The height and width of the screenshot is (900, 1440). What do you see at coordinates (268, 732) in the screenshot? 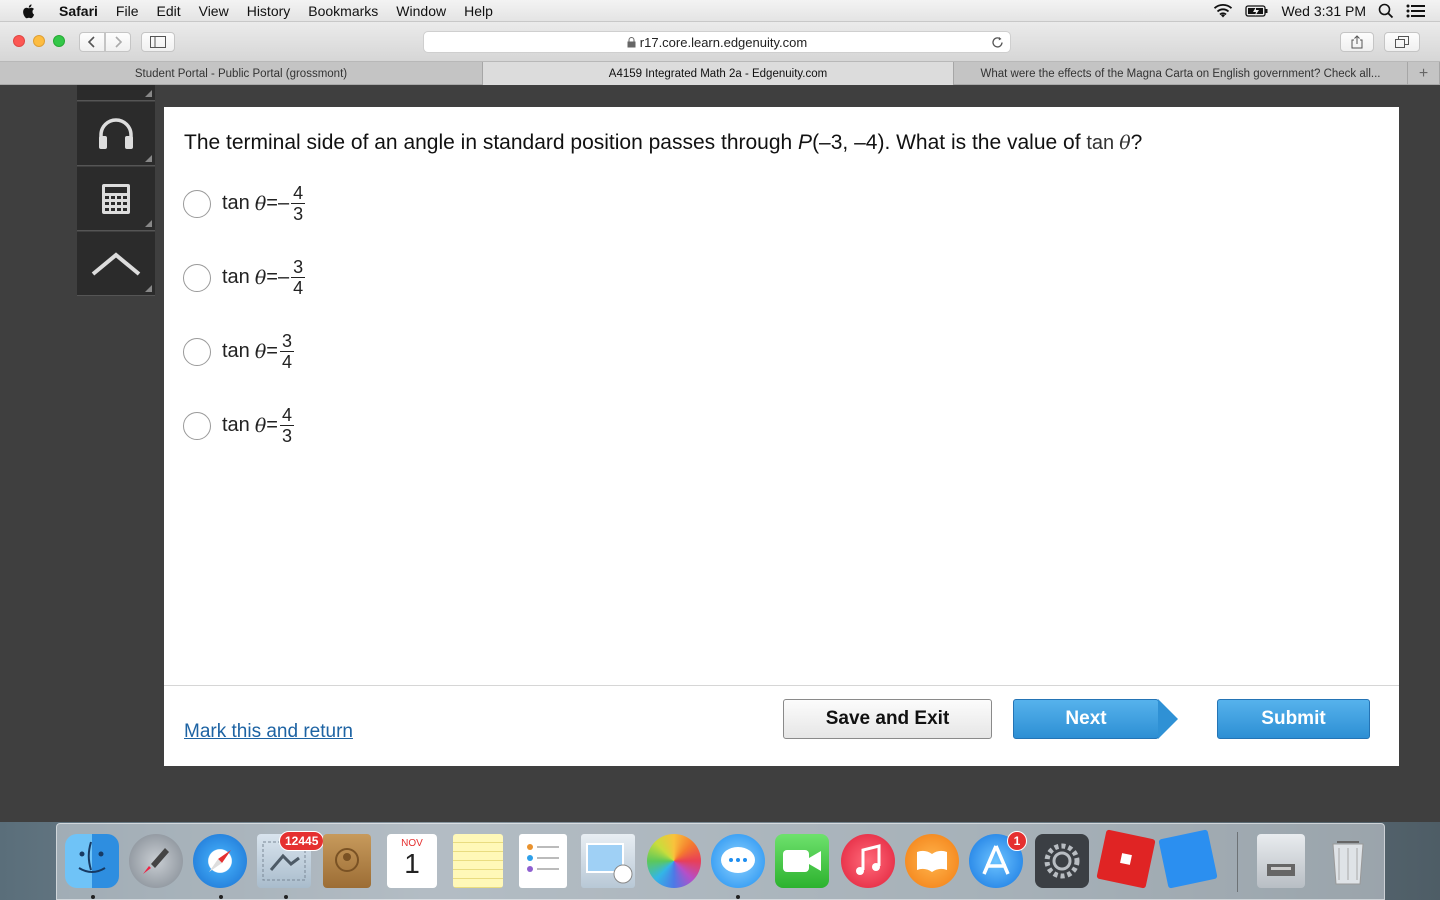
I see `mark-and-return-link: Mark this and return` at bounding box center [268, 732].